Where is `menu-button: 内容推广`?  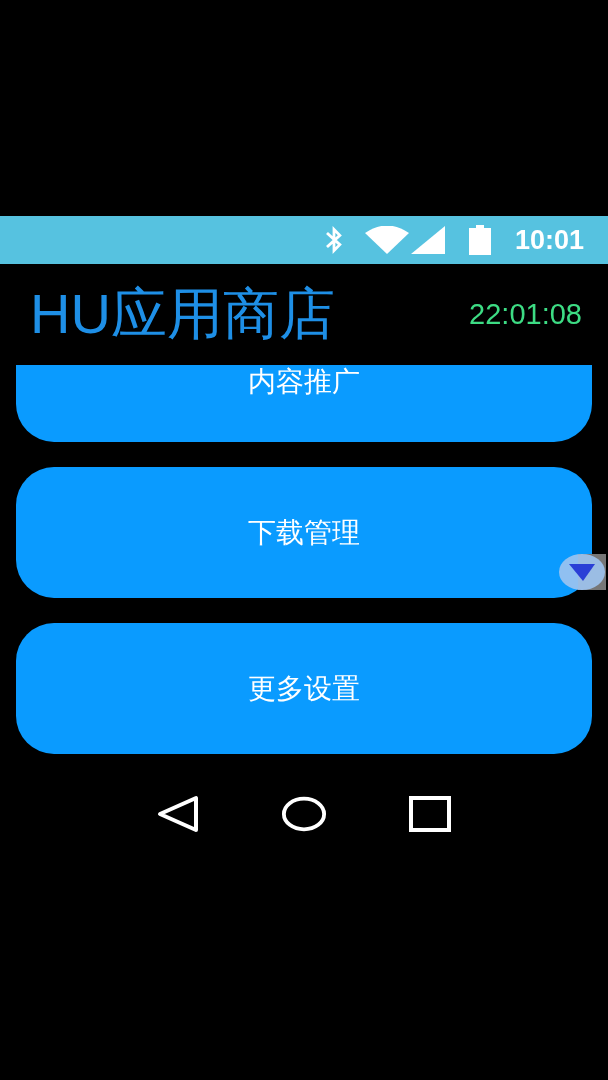 menu-button: 内容推广 is located at coordinates (304, 403).